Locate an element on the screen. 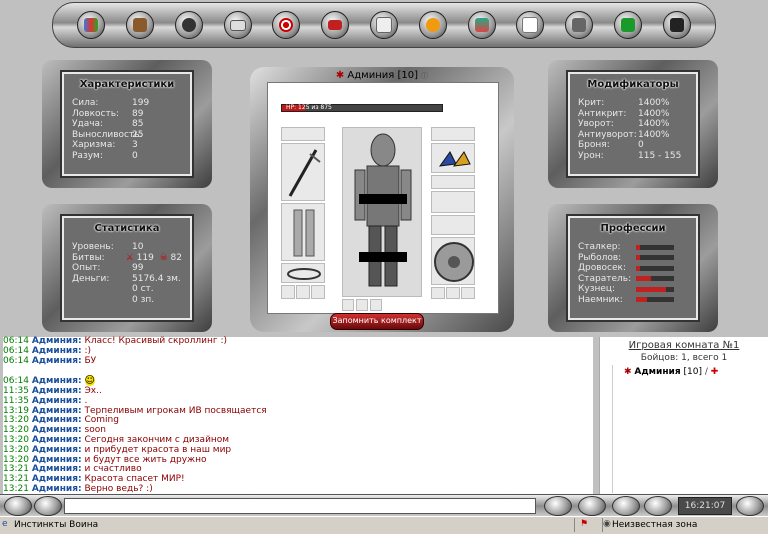 This screenshot has width=768, height=534. nav-check-button is located at coordinates (579, 25).